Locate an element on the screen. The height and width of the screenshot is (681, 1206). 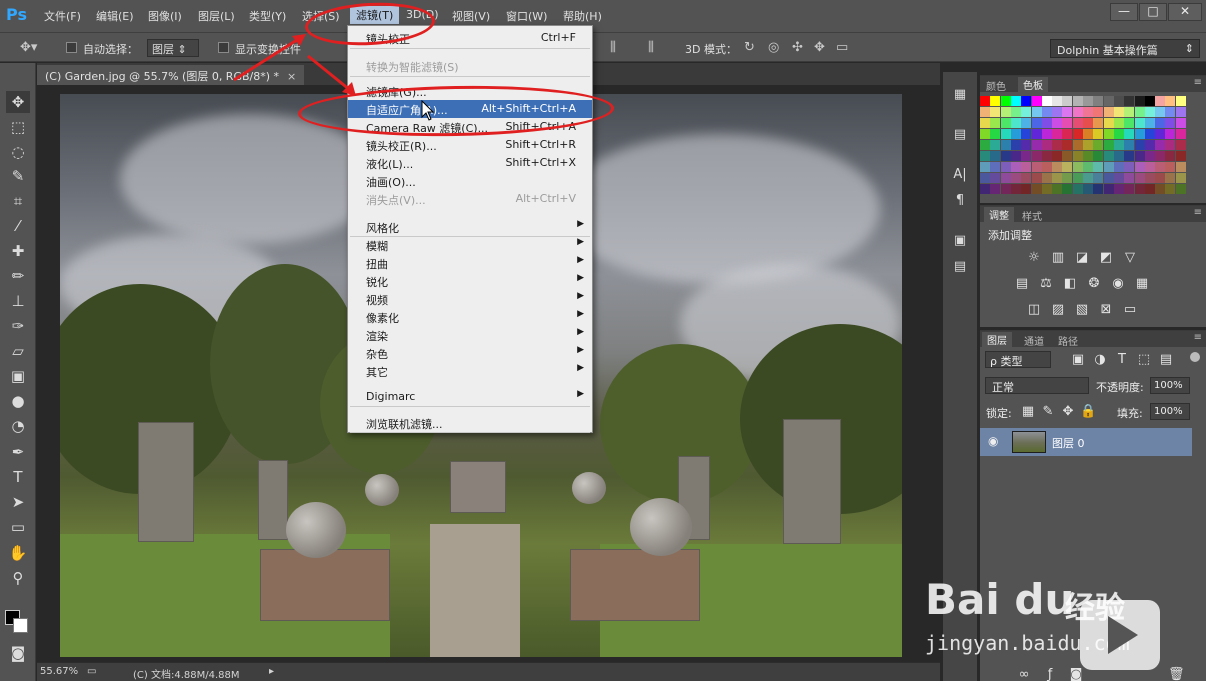
zoom-level: 55.67% is located at coordinates (59, 671).